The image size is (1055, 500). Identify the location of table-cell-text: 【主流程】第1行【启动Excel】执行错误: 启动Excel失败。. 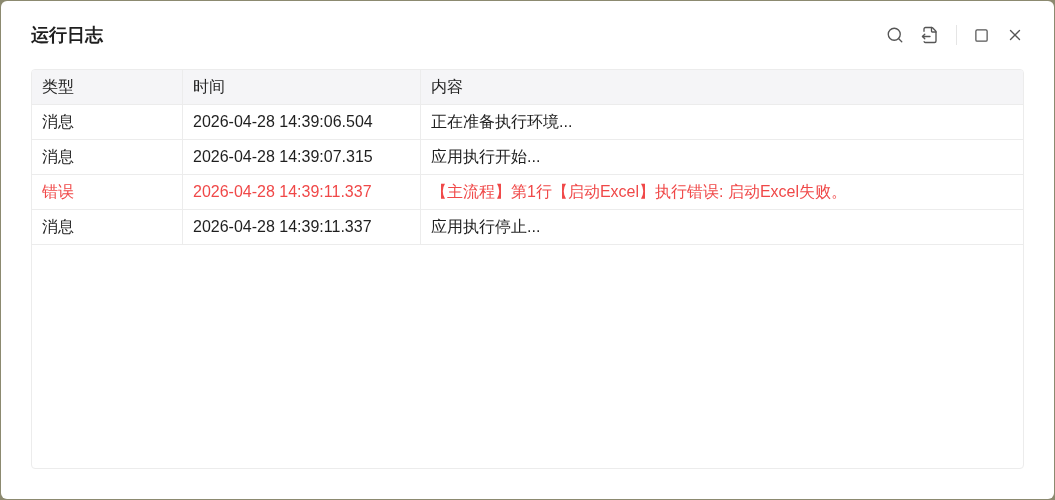
(639, 192).